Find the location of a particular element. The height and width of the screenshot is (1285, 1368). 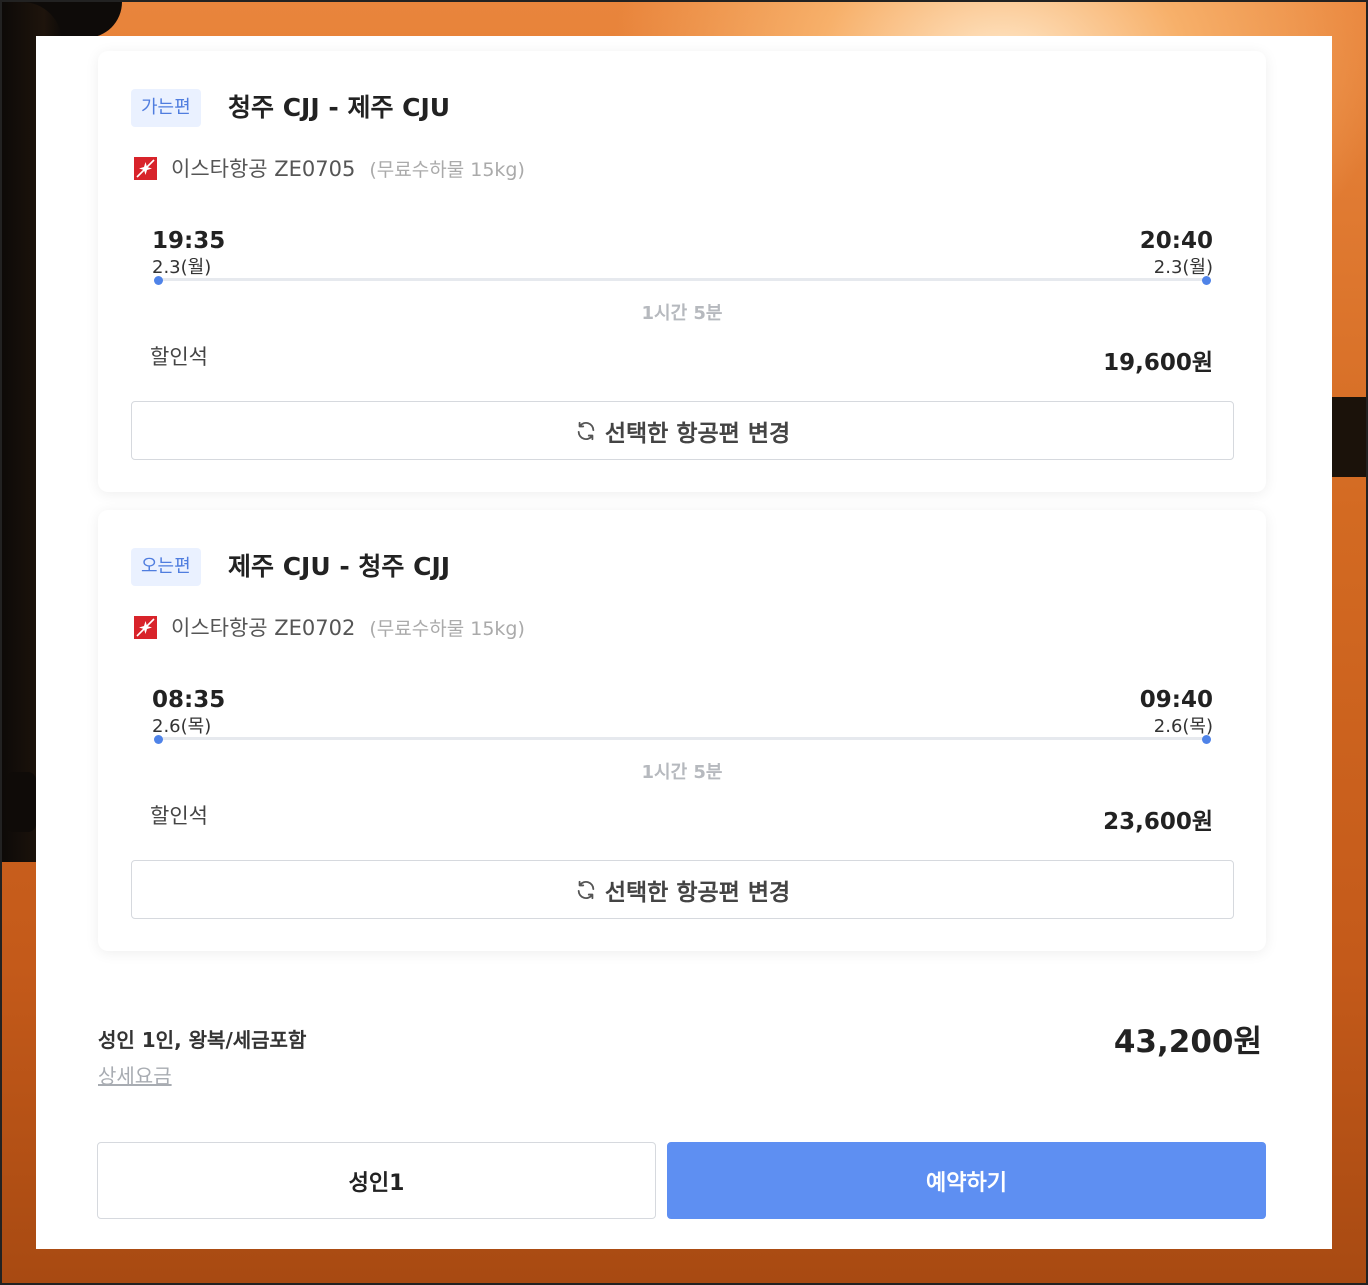

total-fare: 43,200원 is located at coordinates (1187, 1042).